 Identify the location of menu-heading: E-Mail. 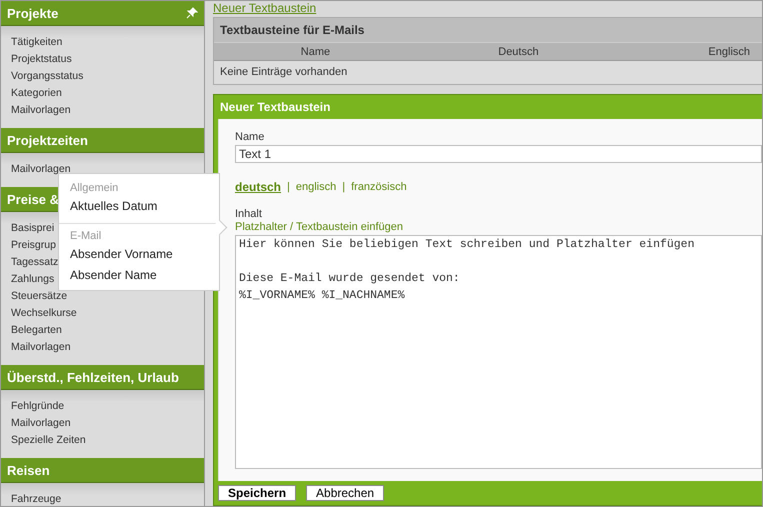
(86, 236).